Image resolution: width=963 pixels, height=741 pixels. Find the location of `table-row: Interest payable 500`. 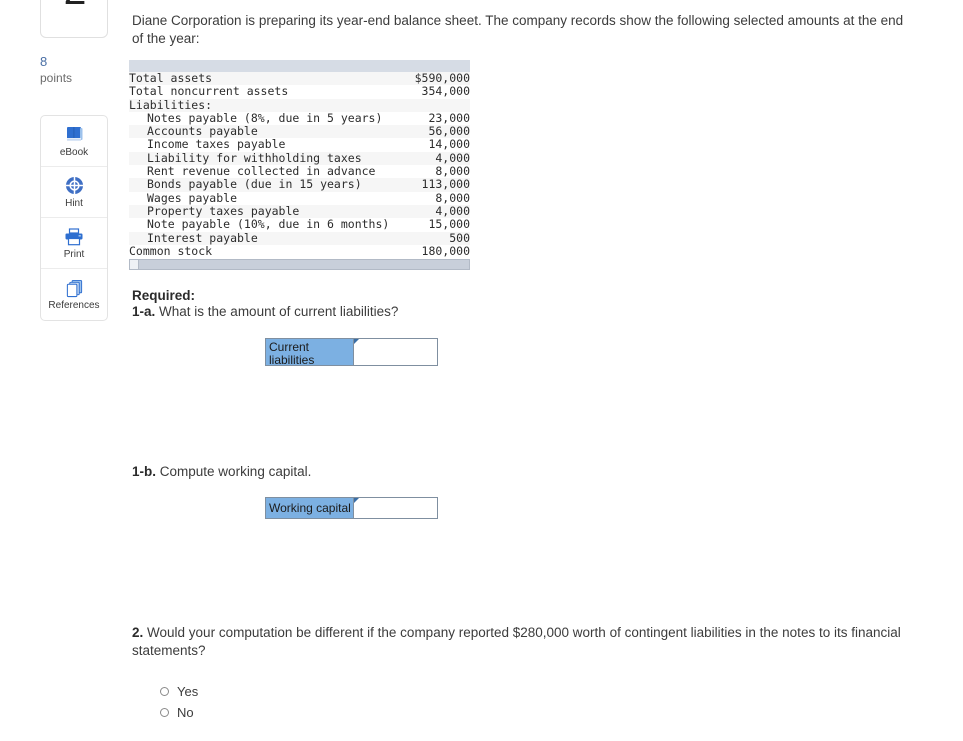

table-row: Interest payable 500 is located at coordinates (299, 238).